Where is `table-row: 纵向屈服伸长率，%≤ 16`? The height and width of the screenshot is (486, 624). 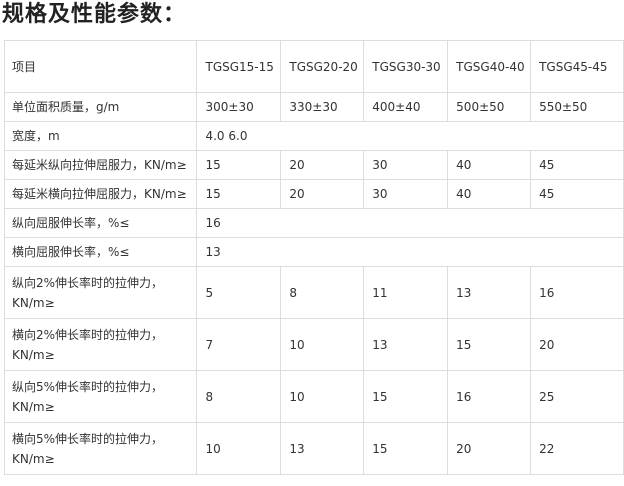 table-row: 纵向屈服伸长率，%≤ 16 is located at coordinates (313, 223).